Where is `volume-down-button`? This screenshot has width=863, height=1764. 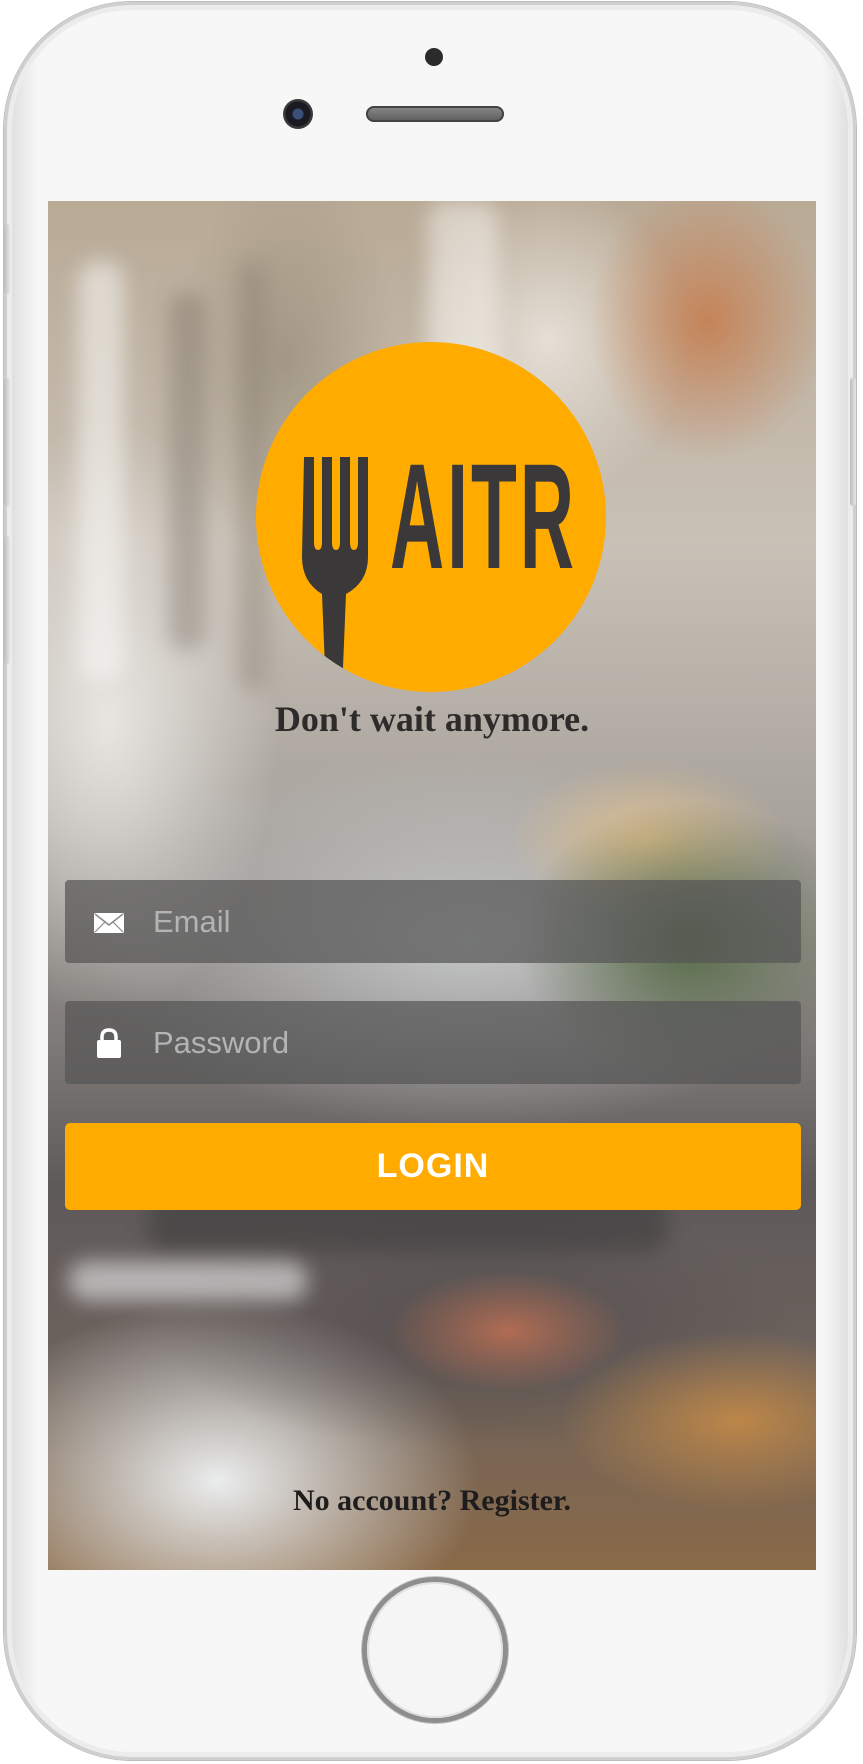 volume-down-button is located at coordinates (7, 600).